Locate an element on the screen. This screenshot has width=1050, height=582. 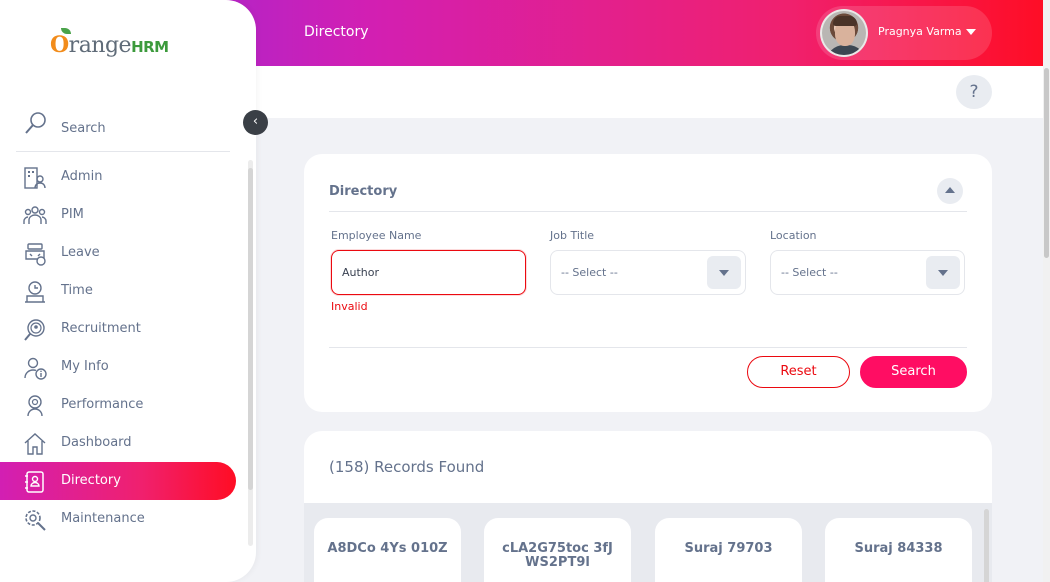
sidebar-item-maintenance: Maintenance is located at coordinates (123, 519).